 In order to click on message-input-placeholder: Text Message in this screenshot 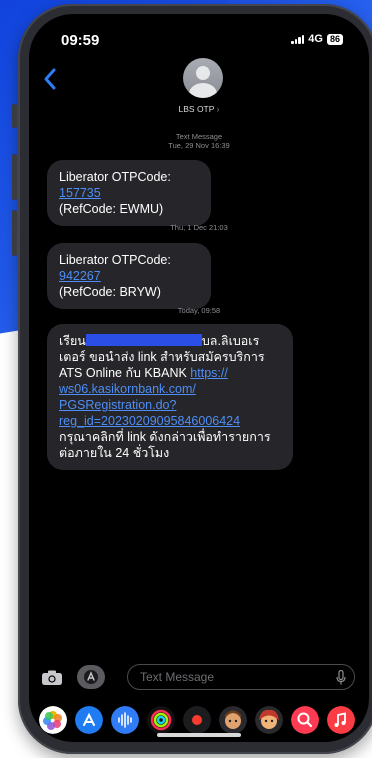, I will do `click(177, 677)`.